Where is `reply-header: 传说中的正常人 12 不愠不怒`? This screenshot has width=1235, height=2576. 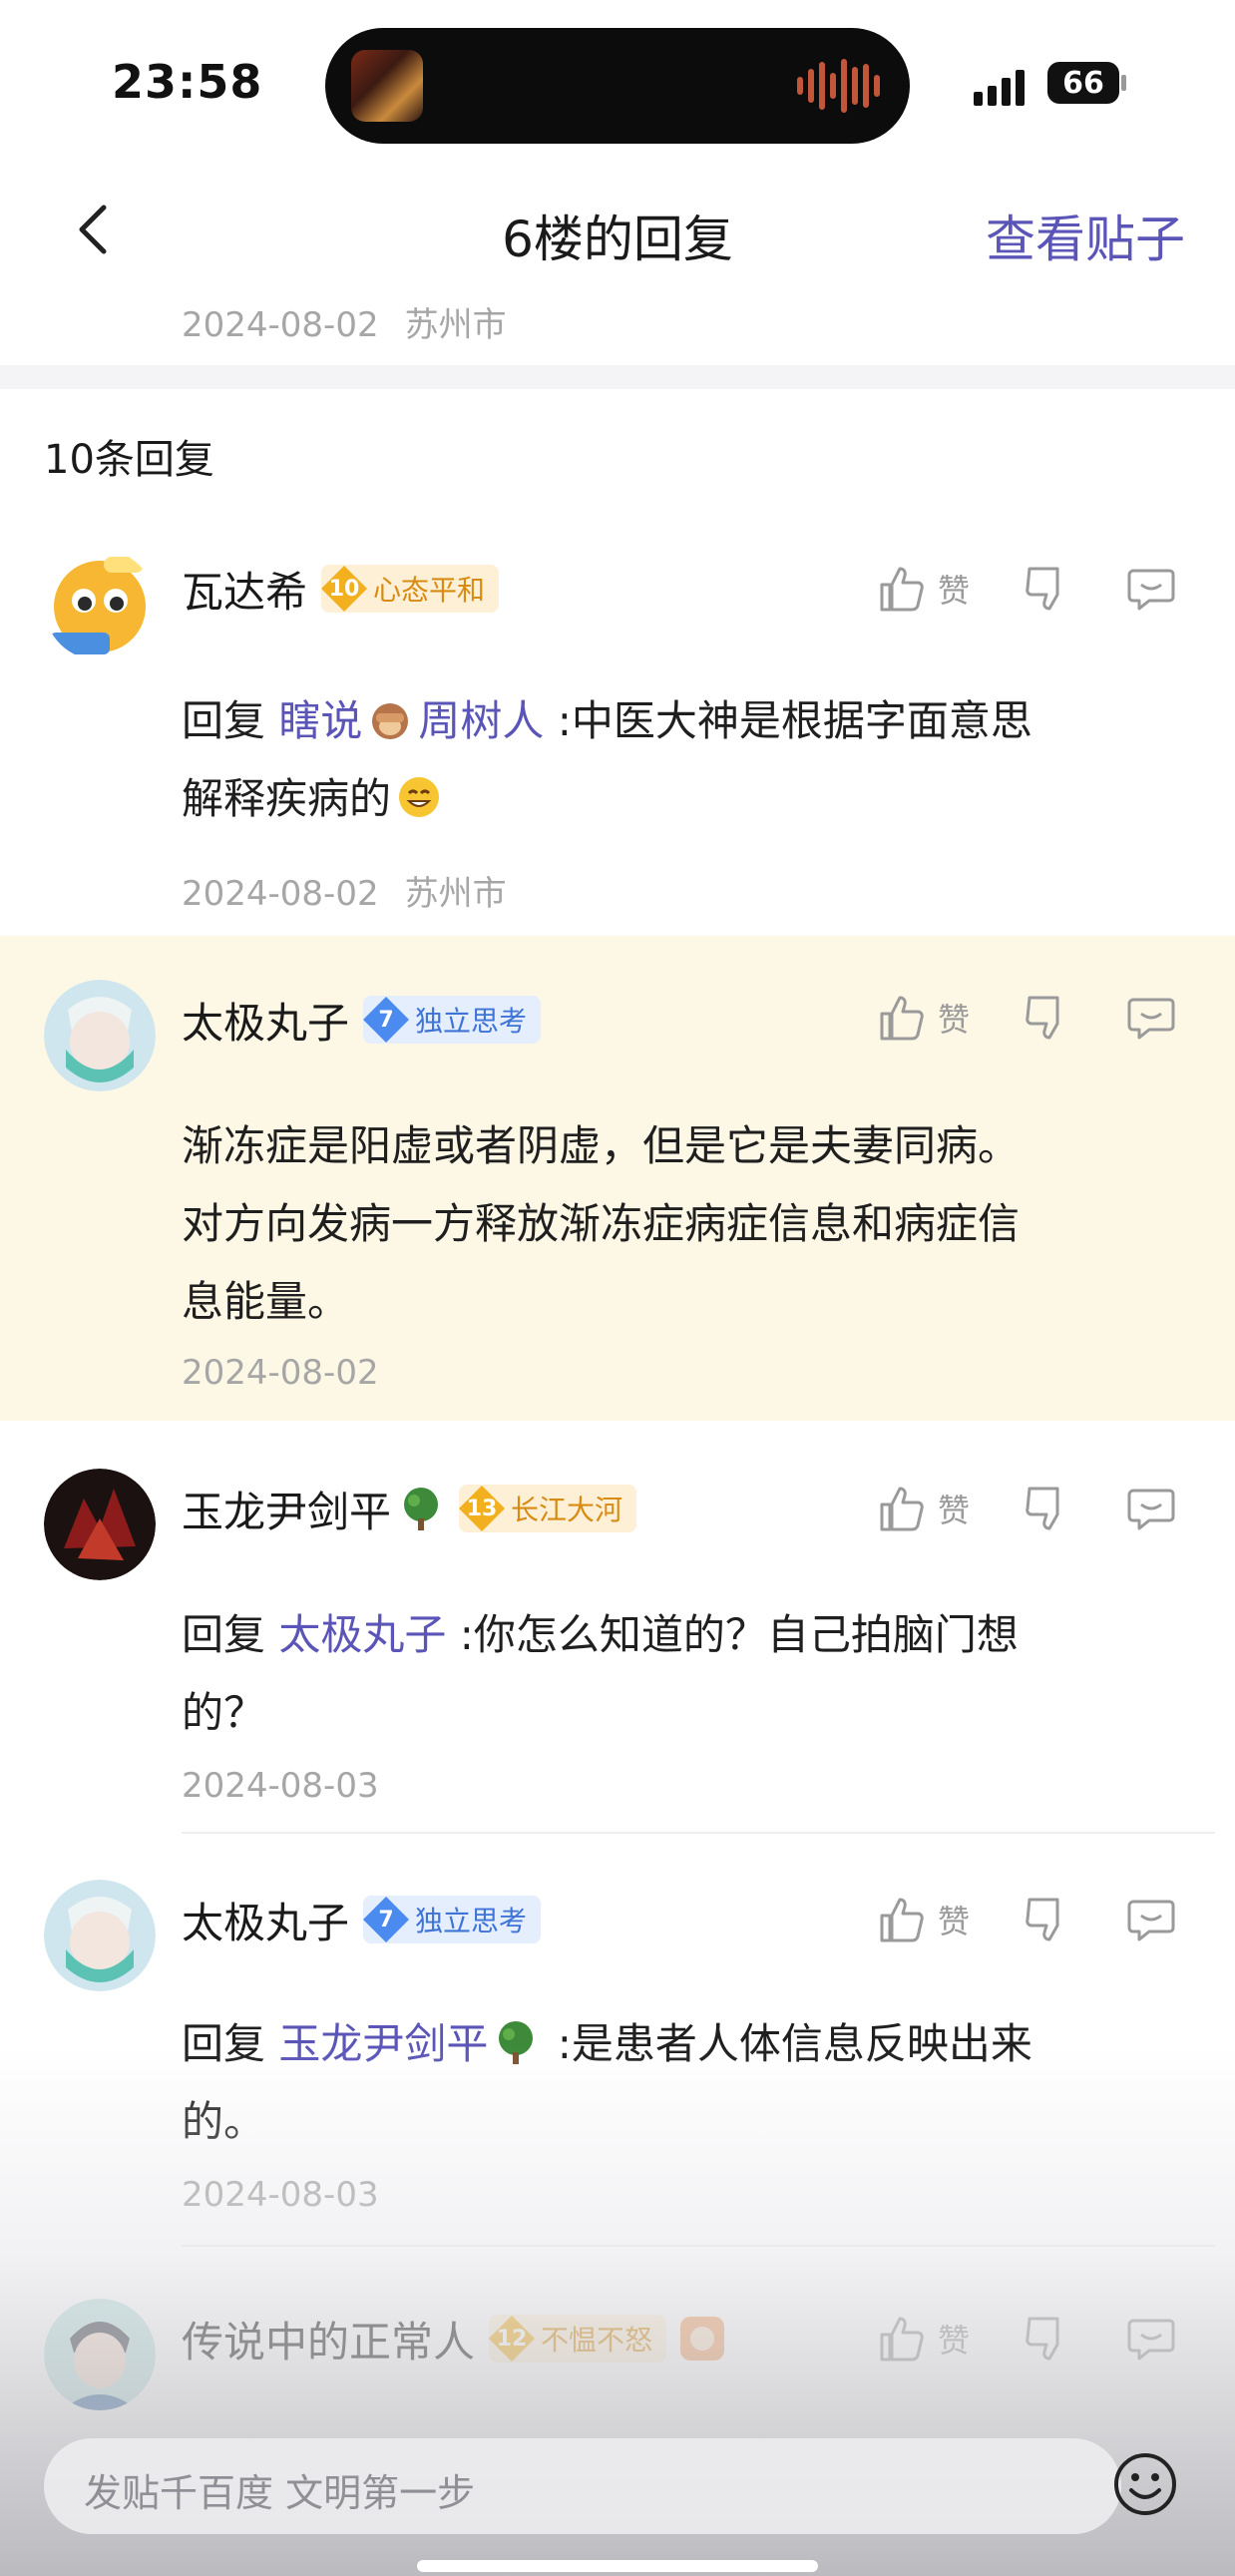 reply-header: 传说中的正常人 12 不愠不怒 is located at coordinates (453, 2339).